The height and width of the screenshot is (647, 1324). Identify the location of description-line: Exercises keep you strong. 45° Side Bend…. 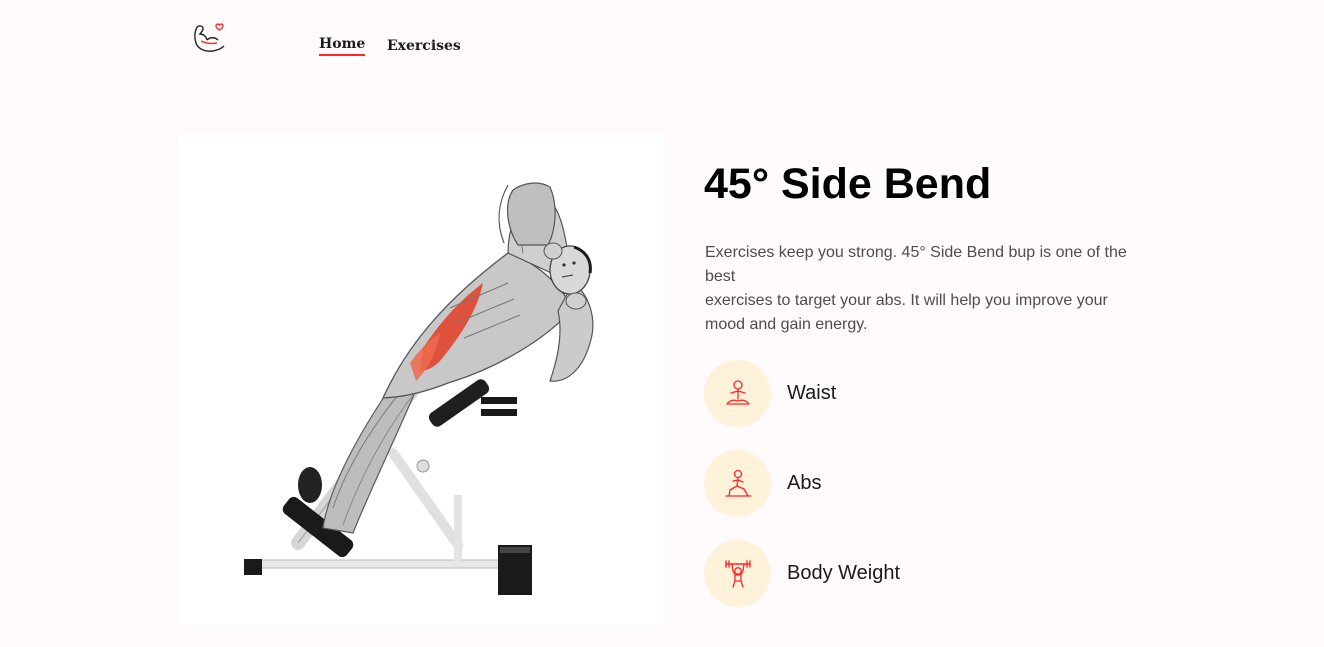
(916, 264).